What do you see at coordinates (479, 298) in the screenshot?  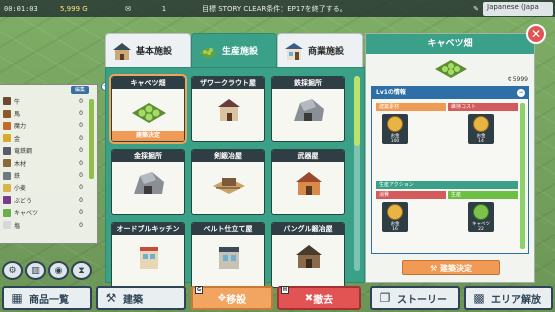 I see `map-icon: ▩` at bounding box center [479, 298].